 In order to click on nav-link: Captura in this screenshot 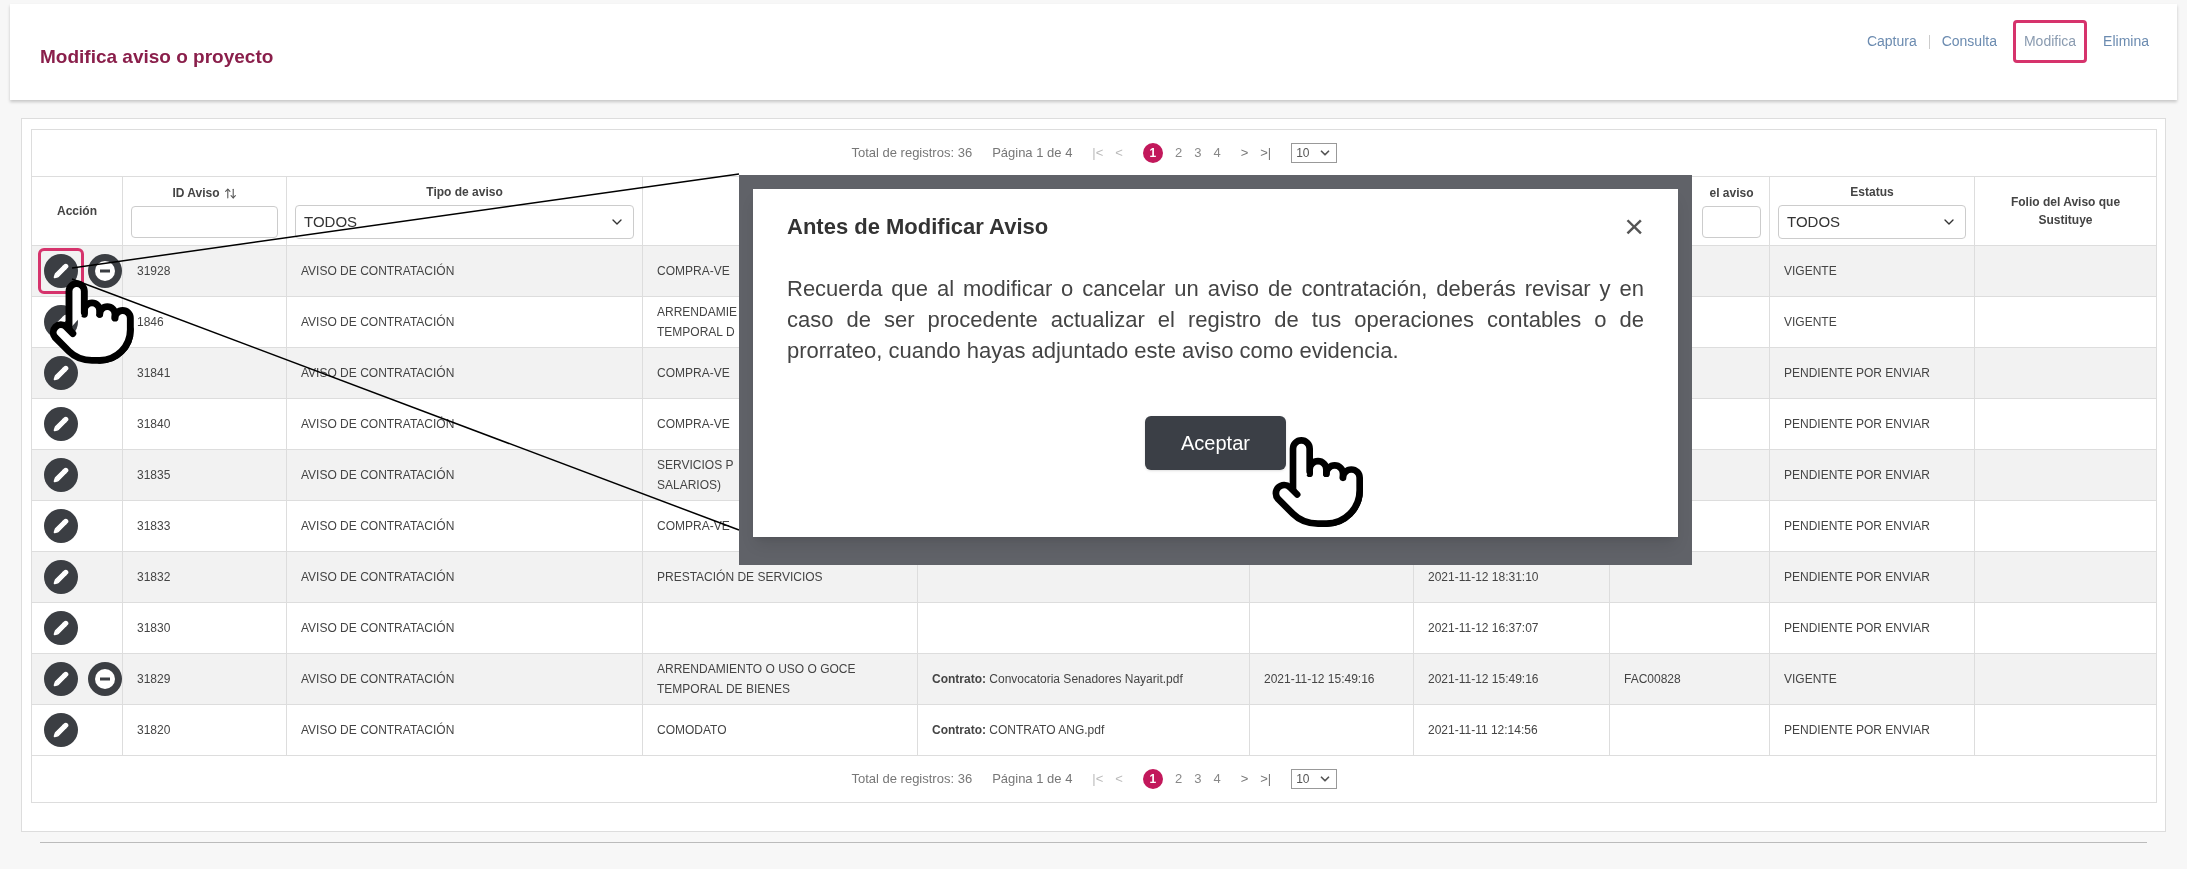, I will do `click(1891, 41)`.